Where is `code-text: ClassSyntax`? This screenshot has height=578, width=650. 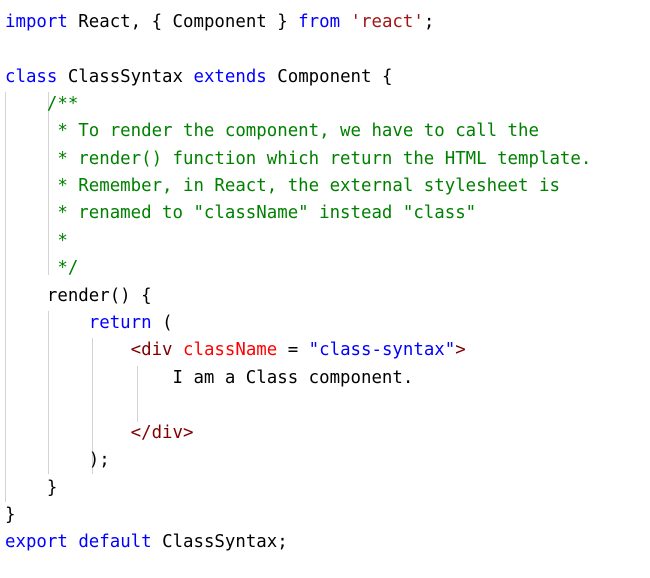 code-text: ClassSyntax is located at coordinates (125, 77).